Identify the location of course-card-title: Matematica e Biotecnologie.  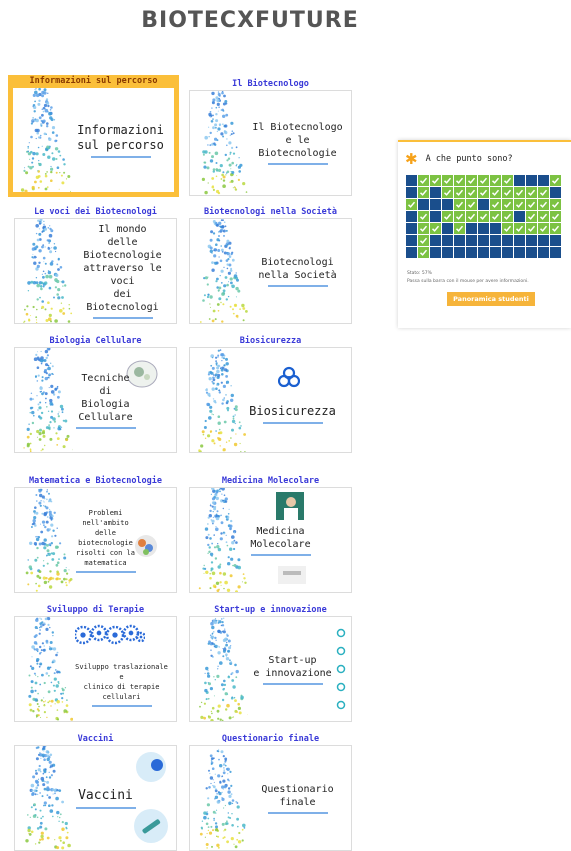
(95, 481).